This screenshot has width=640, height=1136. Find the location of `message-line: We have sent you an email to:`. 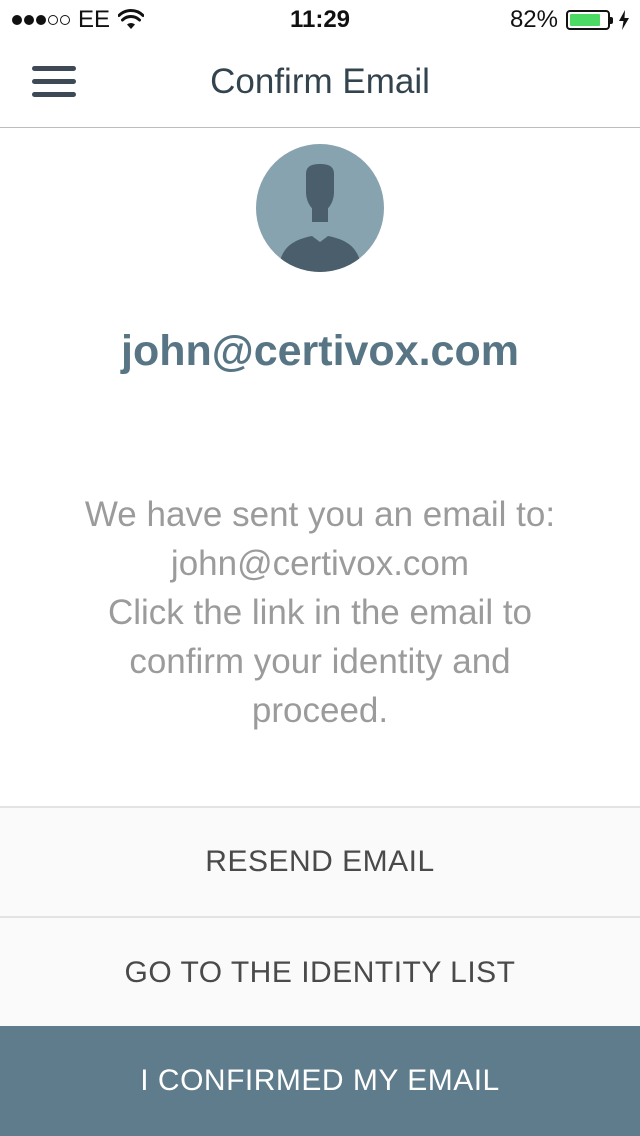

message-line: We have sent you an email to: is located at coordinates (320, 514).